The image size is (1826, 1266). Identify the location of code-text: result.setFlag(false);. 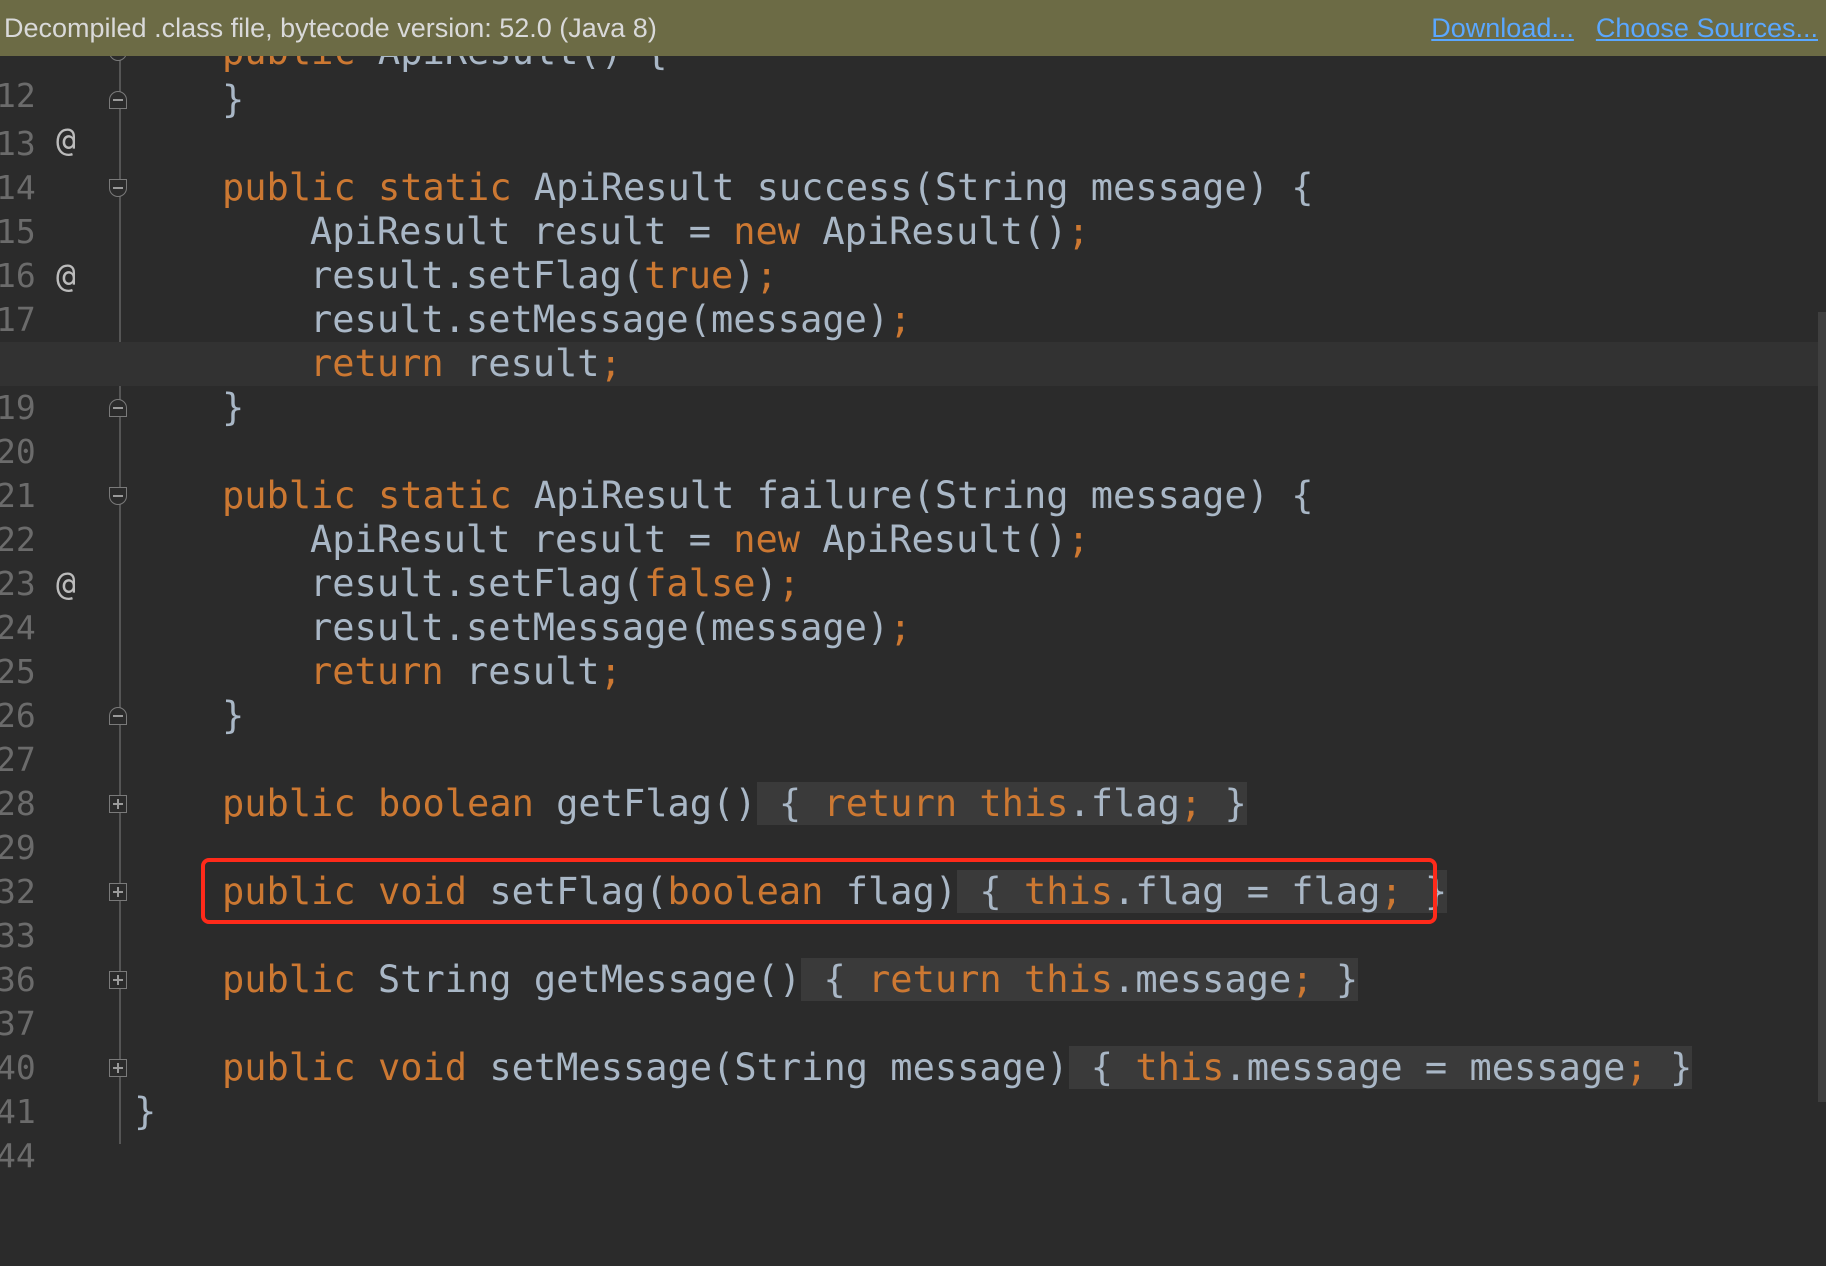
(555, 583).